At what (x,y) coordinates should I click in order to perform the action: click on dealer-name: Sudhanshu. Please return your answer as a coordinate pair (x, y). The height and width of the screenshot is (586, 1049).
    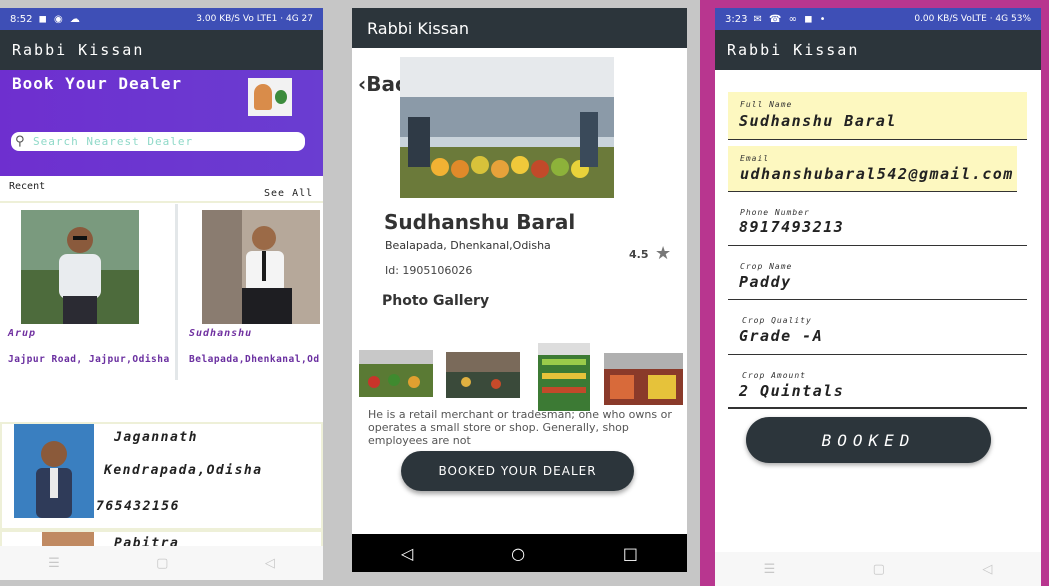
    Looking at the image, I should click on (221, 333).